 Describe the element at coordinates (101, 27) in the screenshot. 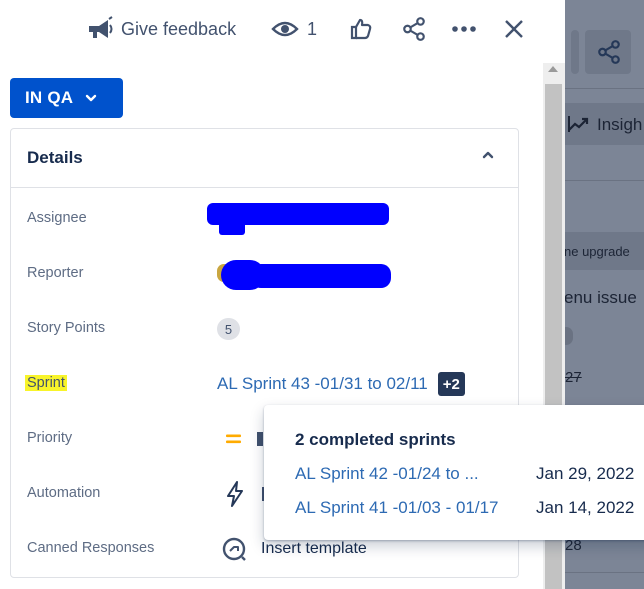

I see `megaphone-icon` at that location.